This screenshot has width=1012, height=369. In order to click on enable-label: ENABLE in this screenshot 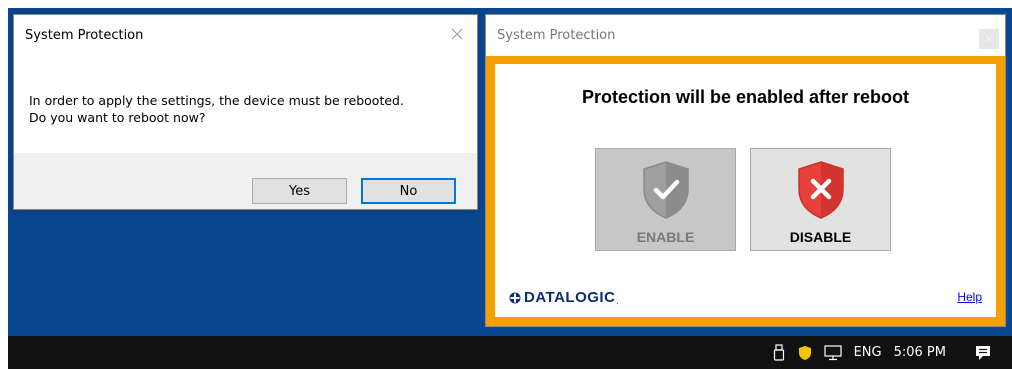, I will do `click(665, 237)`.